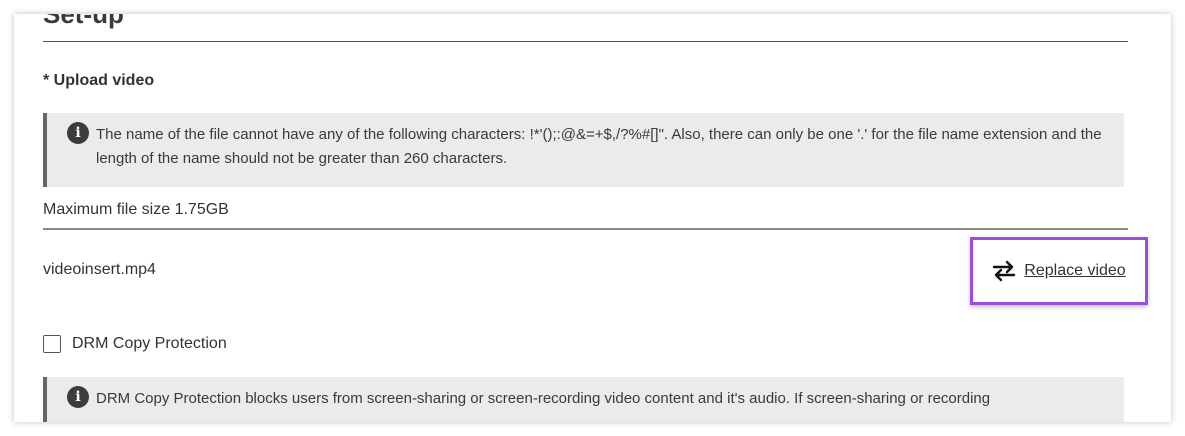 The height and width of the screenshot is (436, 1185). I want to click on section-title: Set-up, so click(83, 21).